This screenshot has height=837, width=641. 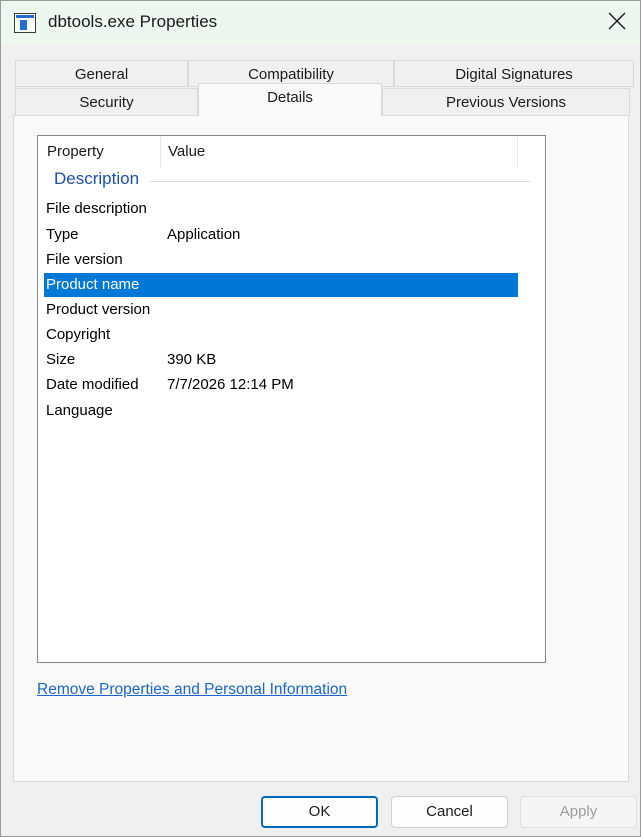 What do you see at coordinates (92, 384) in the screenshot?
I see `property-name: Date modified` at bounding box center [92, 384].